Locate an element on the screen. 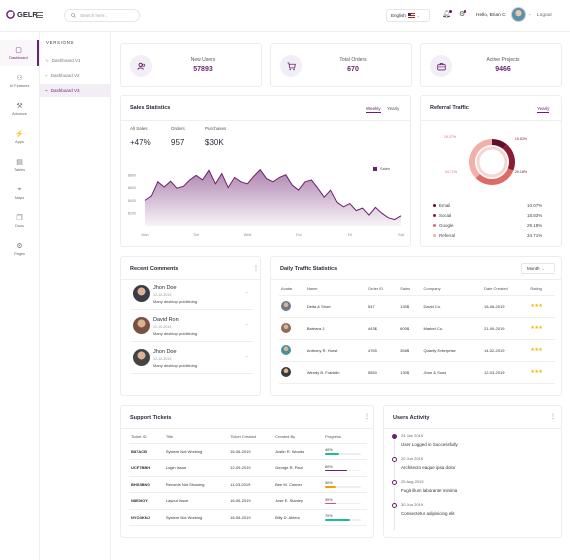 The height and width of the screenshot is (560, 570). created-by-cell: George R. Paul is located at coordinates (289, 468).